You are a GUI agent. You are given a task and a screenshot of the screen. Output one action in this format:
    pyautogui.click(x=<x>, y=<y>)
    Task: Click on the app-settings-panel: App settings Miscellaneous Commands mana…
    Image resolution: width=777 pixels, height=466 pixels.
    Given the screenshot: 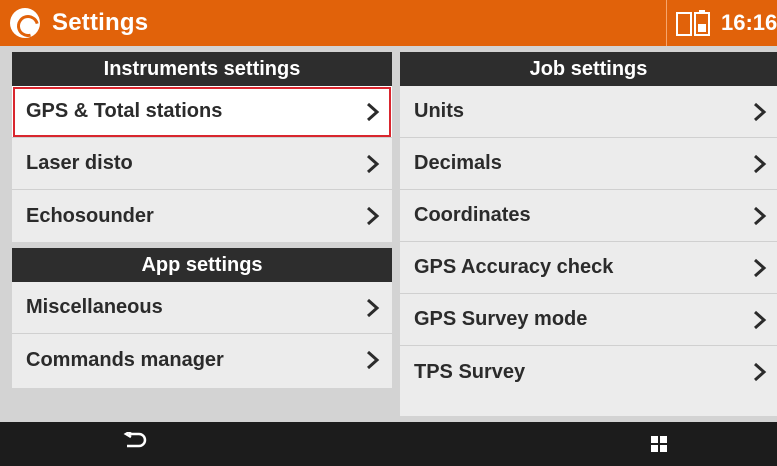 What is the action you would take?
    pyautogui.click(x=202, y=318)
    